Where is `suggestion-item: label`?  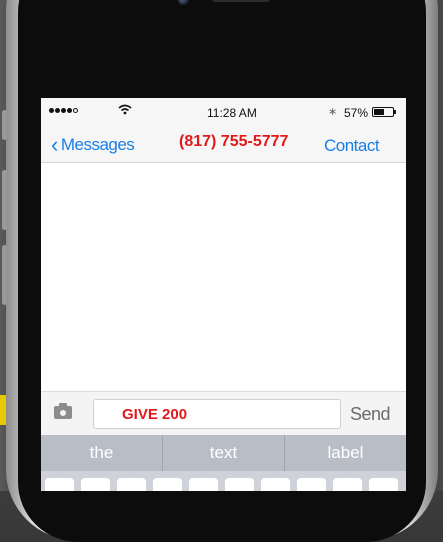
suggestion-item: label is located at coordinates (345, 453).